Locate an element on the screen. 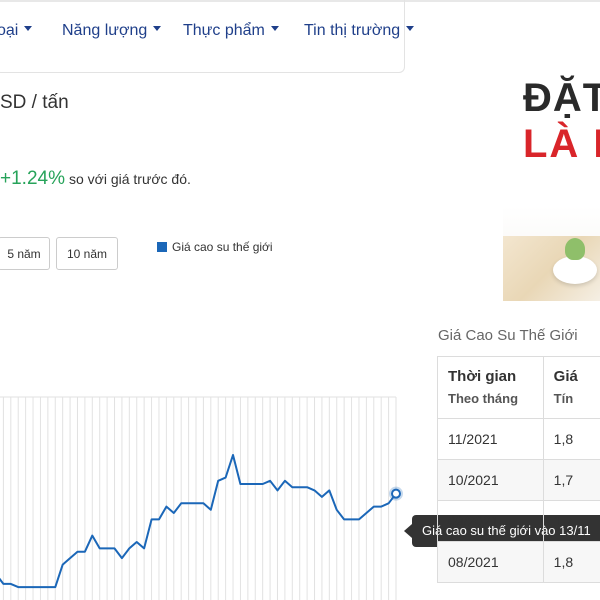  range-10-years-button: 10 năm is located at coordinates (87, 253).